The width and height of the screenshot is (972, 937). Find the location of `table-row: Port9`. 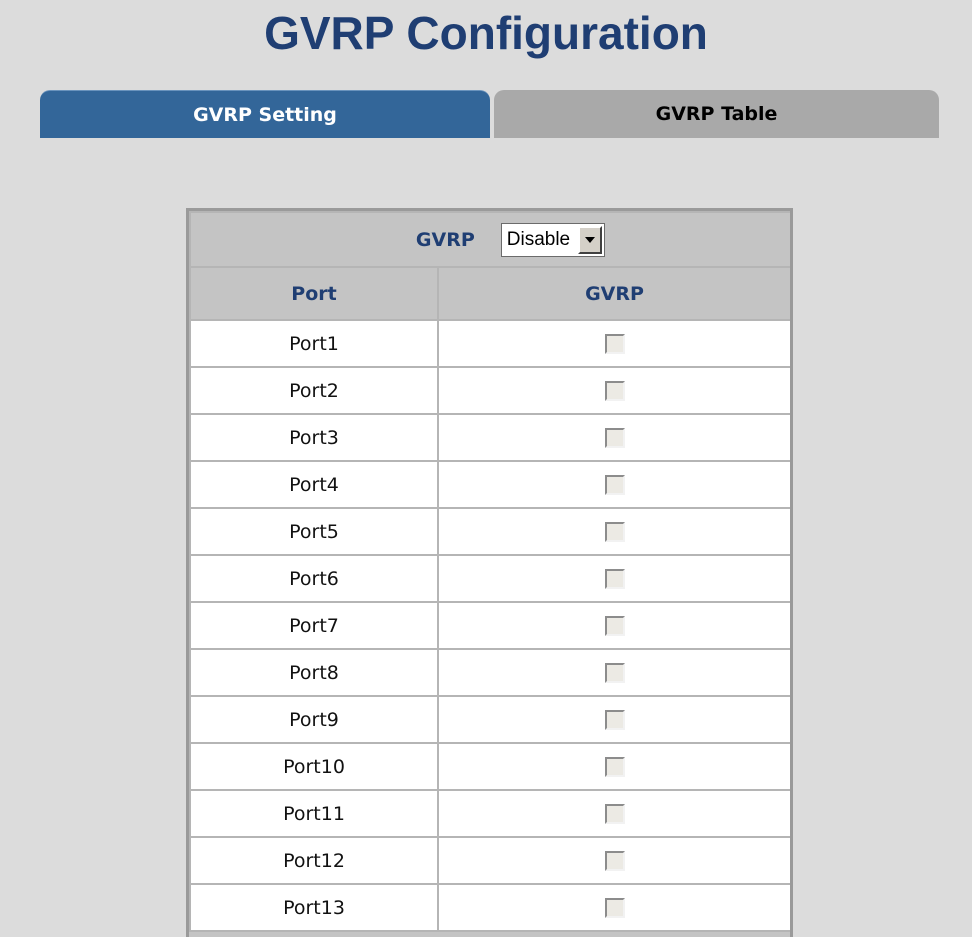

table-row: Port9 is located at coordinates (489, 719).